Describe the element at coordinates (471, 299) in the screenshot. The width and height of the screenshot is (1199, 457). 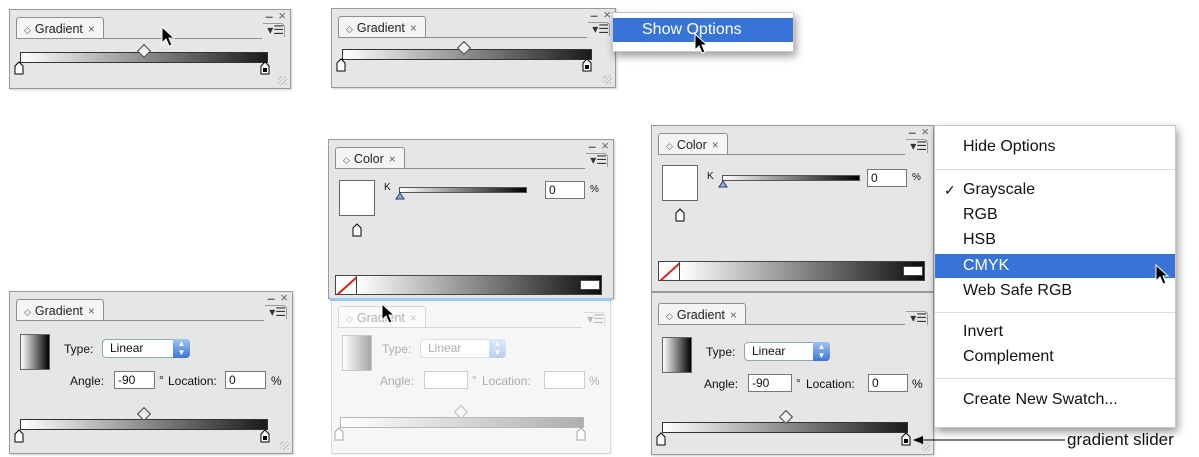
I see `dock-highlight-bar` at that location.